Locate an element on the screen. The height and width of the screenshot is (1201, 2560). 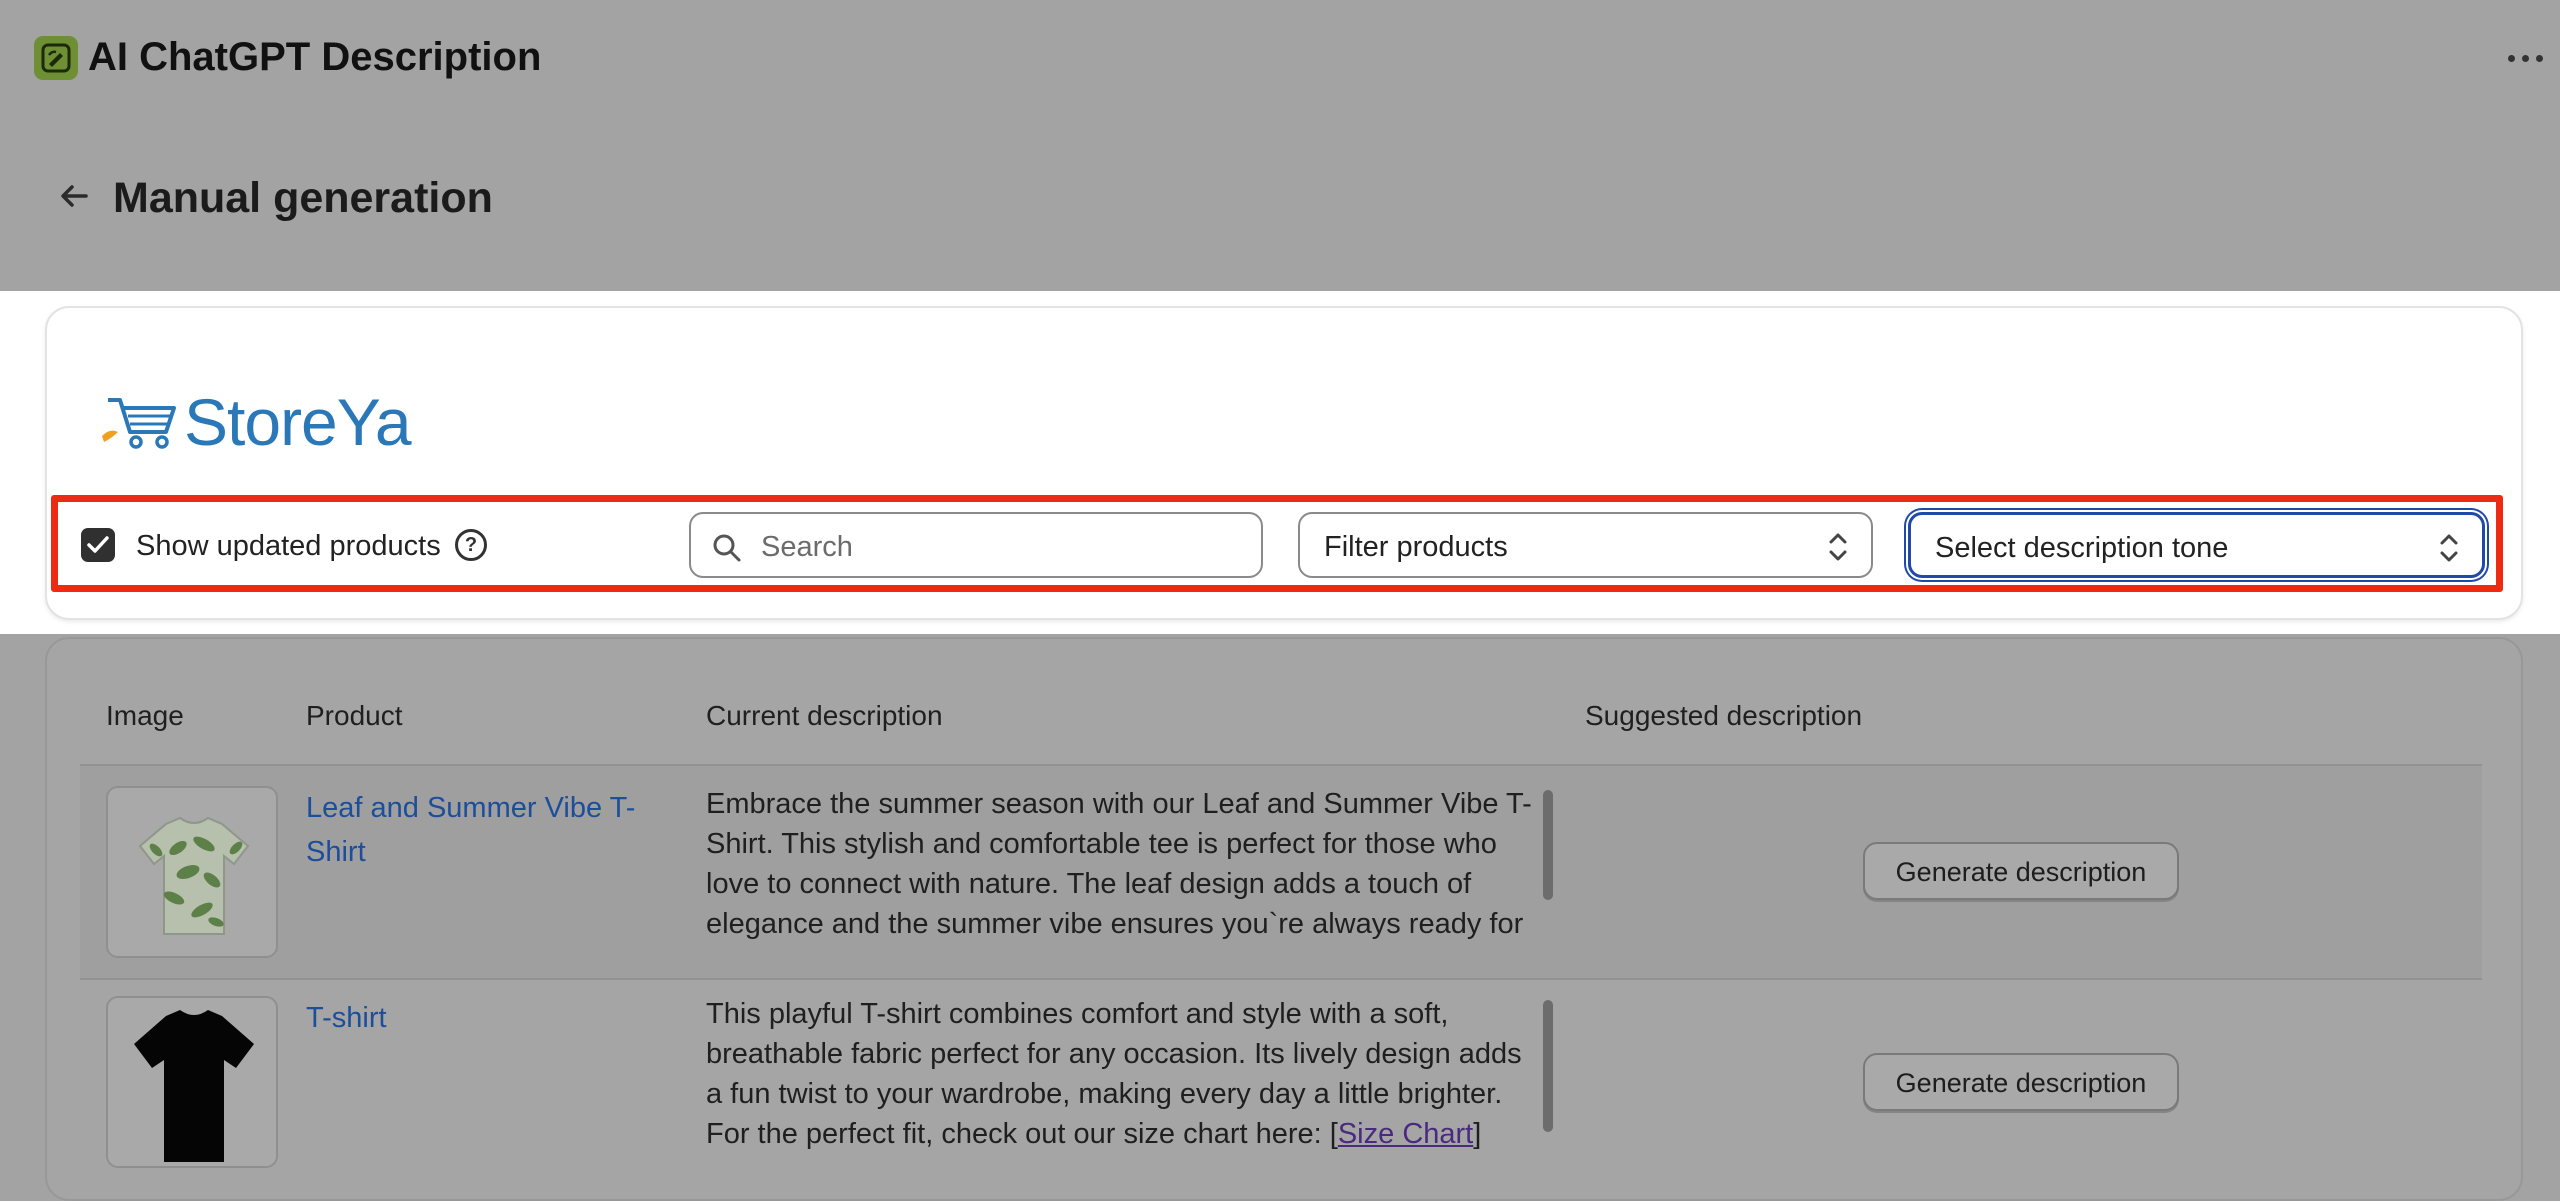
checkmark-icon is located at coordinates (98, 544).